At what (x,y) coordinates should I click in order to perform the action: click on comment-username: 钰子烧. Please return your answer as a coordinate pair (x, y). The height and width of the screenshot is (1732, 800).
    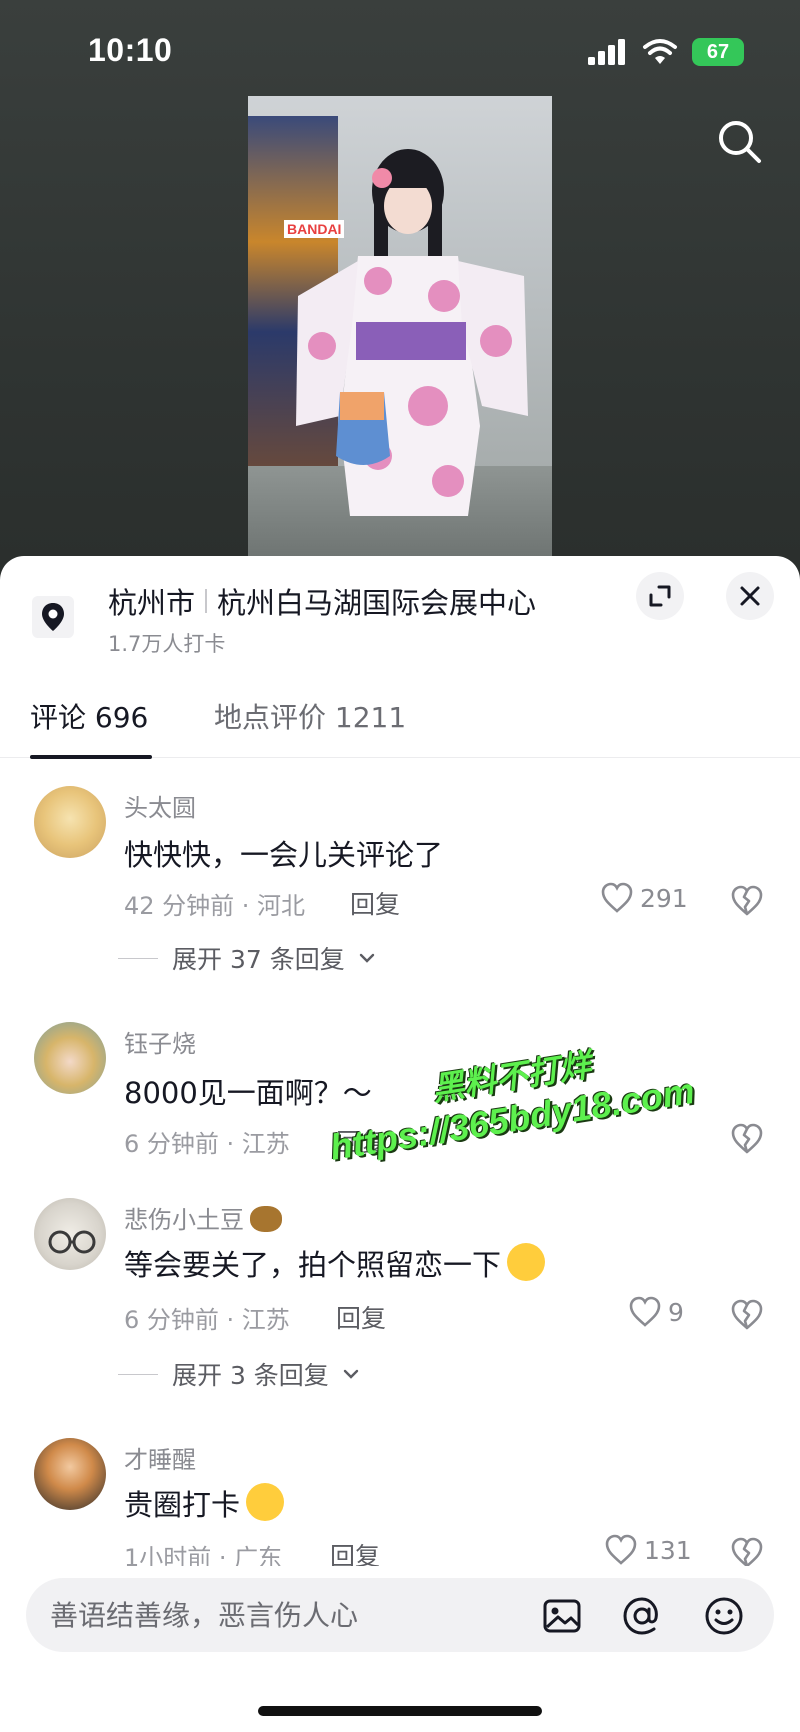
    Looking at the image, I should click on (160, 1041).